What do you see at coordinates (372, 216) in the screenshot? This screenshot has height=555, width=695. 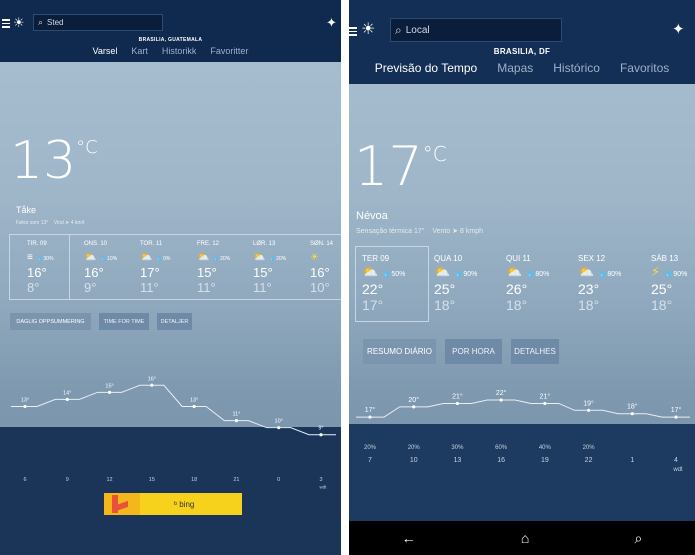 I see `condition-label: Névoa` at bounding box center [372, 216].